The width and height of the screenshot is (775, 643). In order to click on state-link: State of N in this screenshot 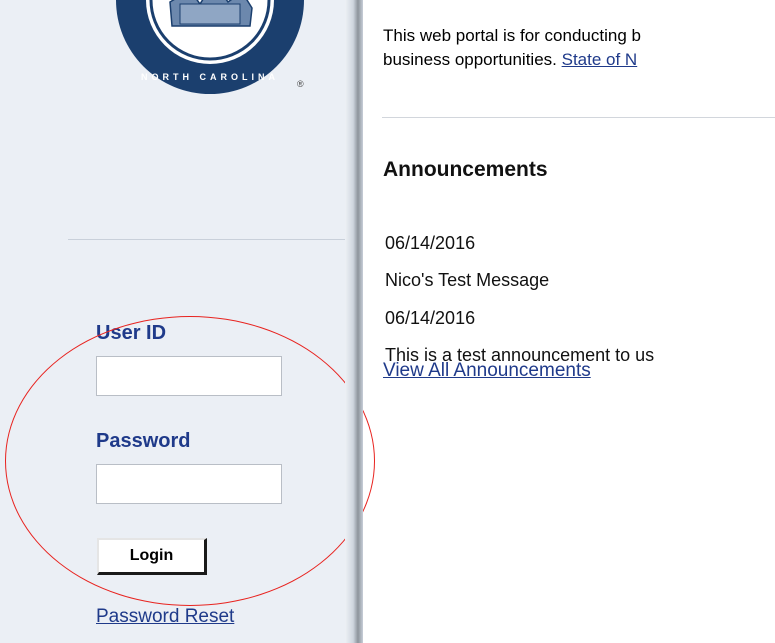, I will do `click(600, 59)`.